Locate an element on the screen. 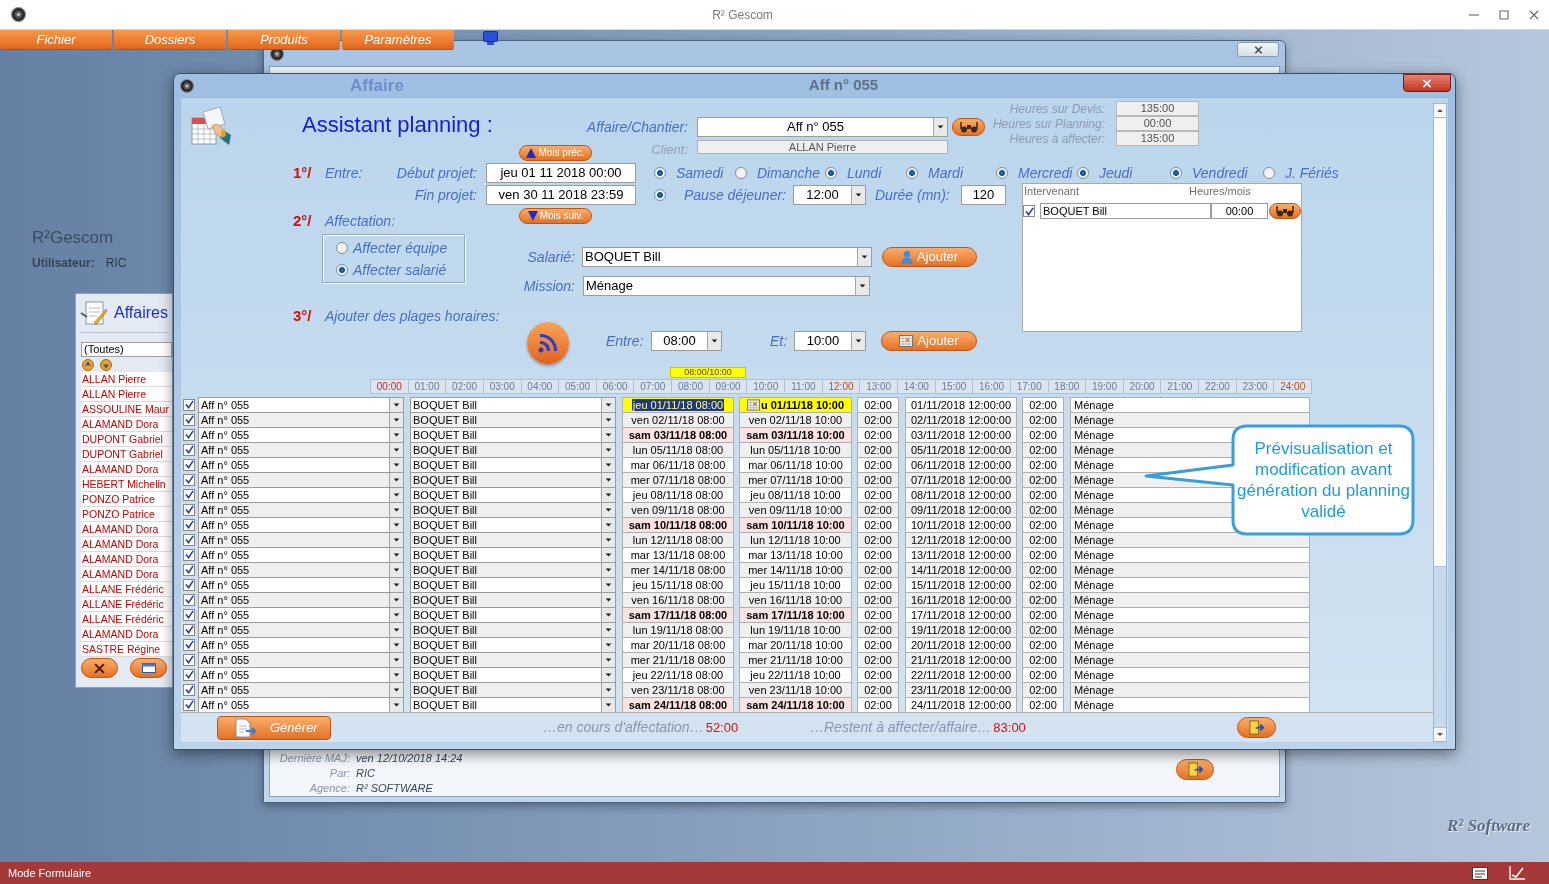 Image resolution: width=1549 pixels, height=884 pixels. timestamp-field: 14/11/2018 12:00:00 is located at coordinates (961, 569).